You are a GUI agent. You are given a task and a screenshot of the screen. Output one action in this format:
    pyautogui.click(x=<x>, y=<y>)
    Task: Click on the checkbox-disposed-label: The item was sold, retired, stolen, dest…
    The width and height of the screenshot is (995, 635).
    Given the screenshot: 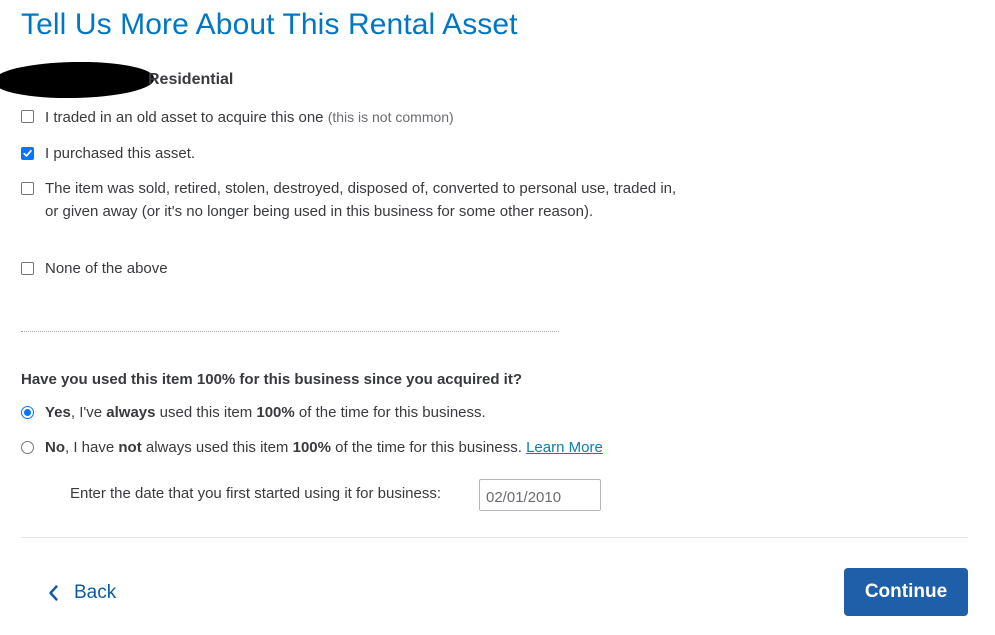 What is the action you would take?
    pyautogui.click(x=365, y=200)
    